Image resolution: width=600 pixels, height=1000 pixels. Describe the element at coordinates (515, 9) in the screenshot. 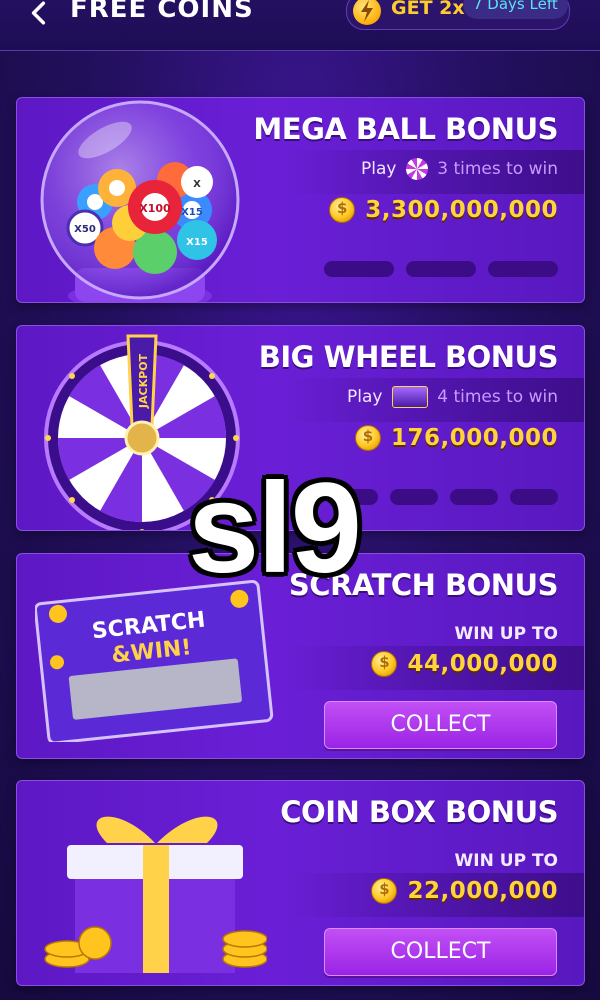

I see `days-left-badge: 7 Days Left` at that location.